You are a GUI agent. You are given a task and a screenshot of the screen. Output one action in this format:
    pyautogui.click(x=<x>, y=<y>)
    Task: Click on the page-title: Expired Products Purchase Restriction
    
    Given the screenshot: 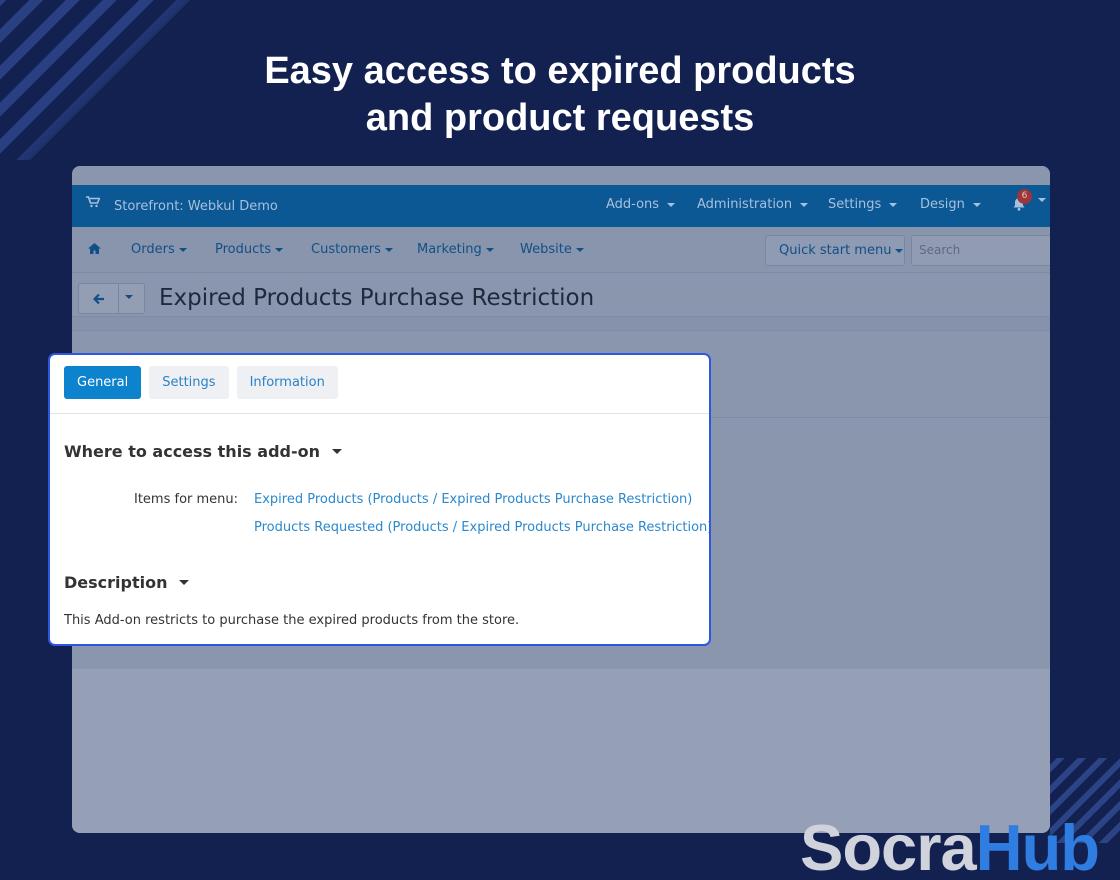 What is the action you would take?
    pyautogui.click(x=377, y=298)
    